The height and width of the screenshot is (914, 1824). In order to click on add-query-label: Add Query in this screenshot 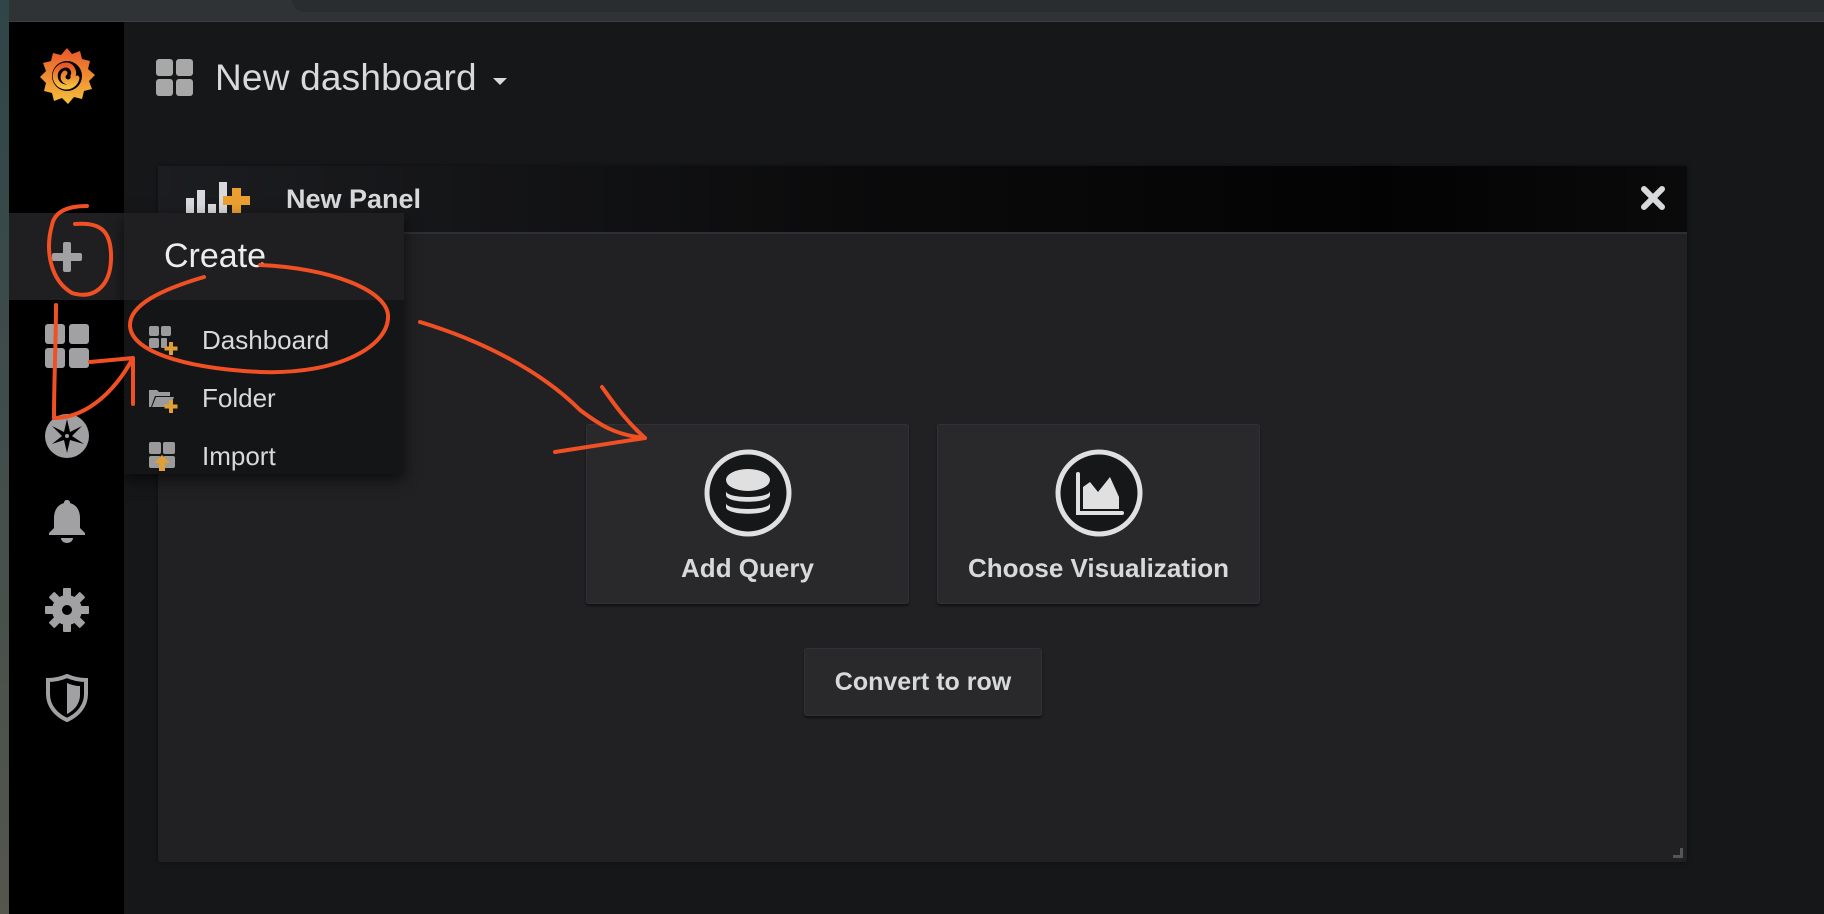, I will do `click(747, 568)`.